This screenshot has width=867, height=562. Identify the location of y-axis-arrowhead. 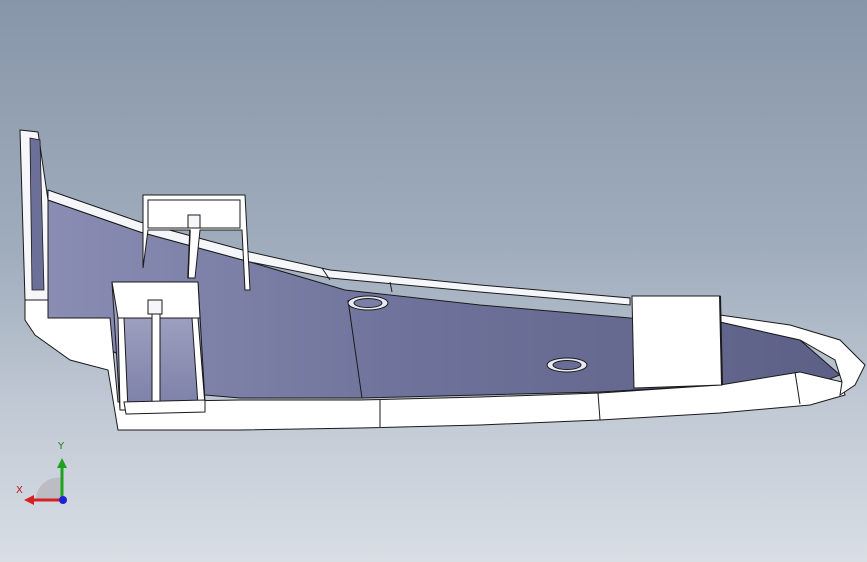
(62, 463).